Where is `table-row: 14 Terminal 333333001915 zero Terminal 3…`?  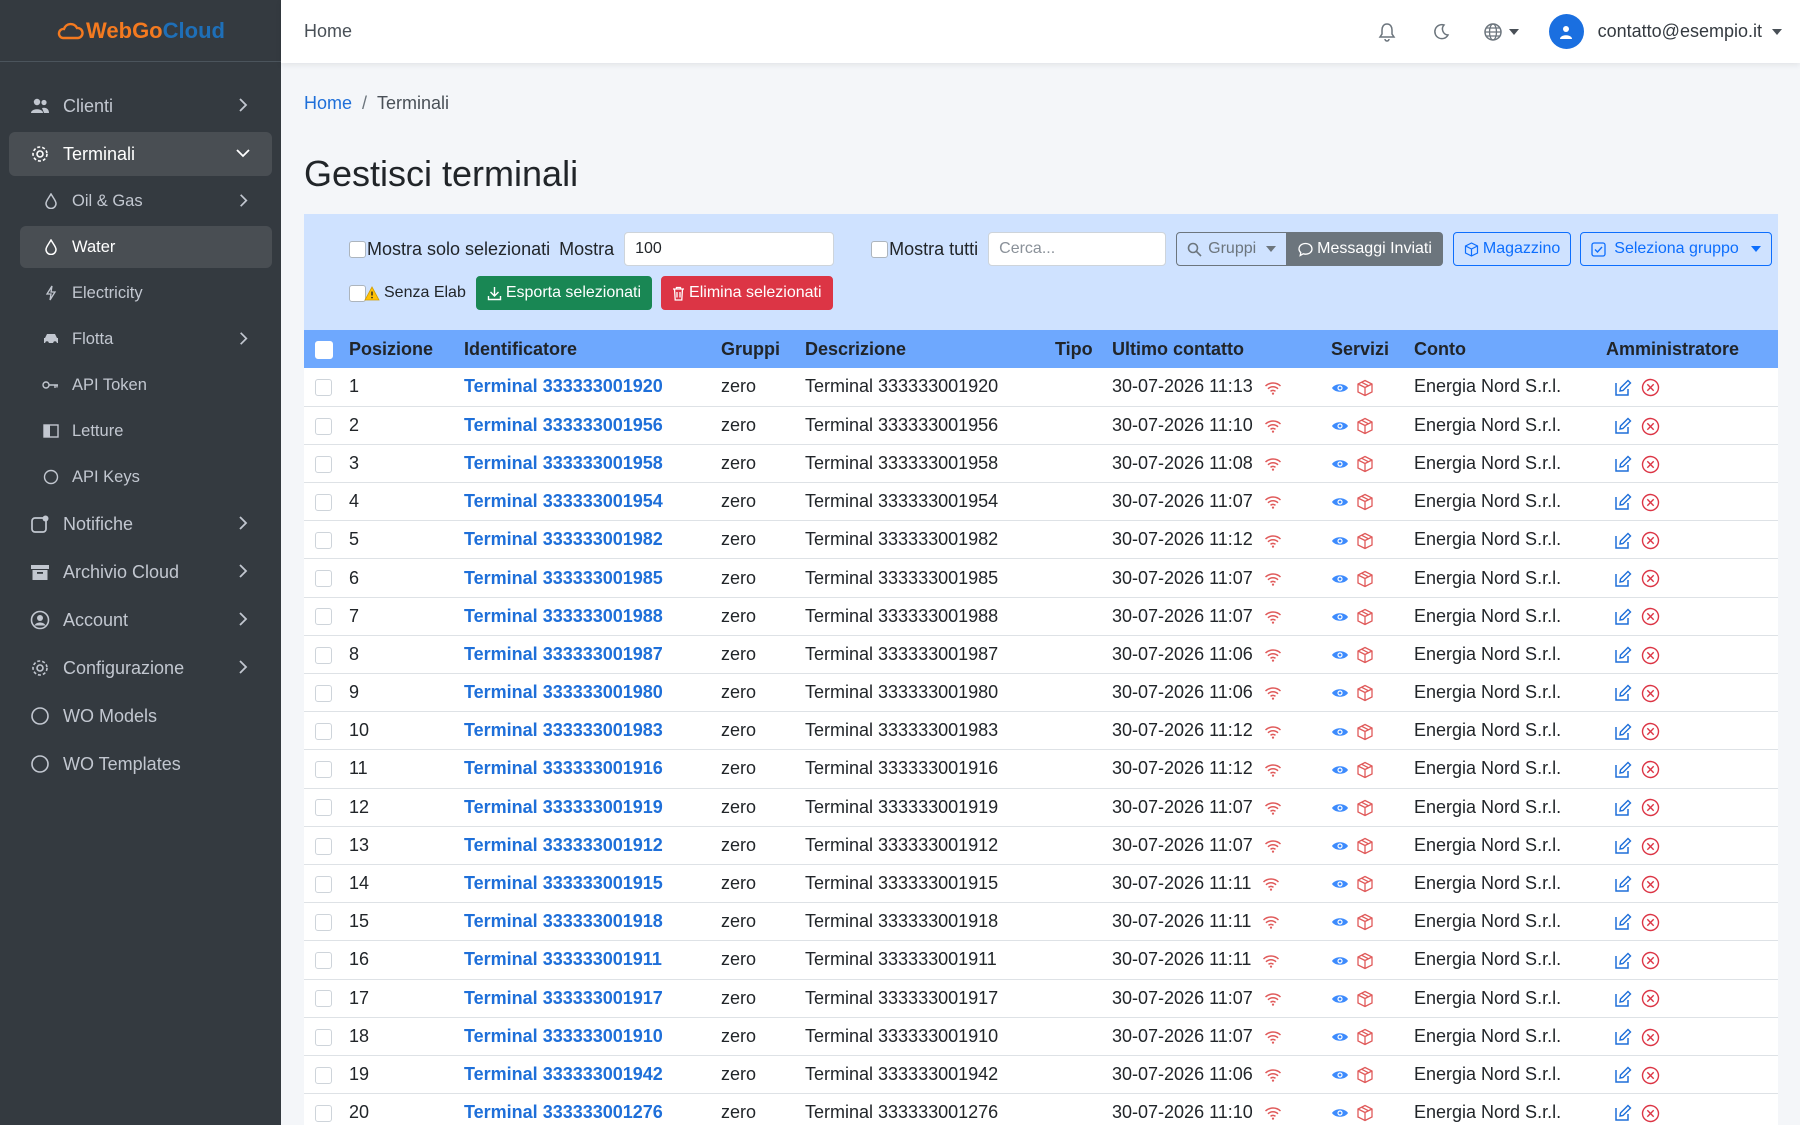
table-row: 14 Terminal 333333001915 zero Terminal 3… is located at coordinates (1041, 883).